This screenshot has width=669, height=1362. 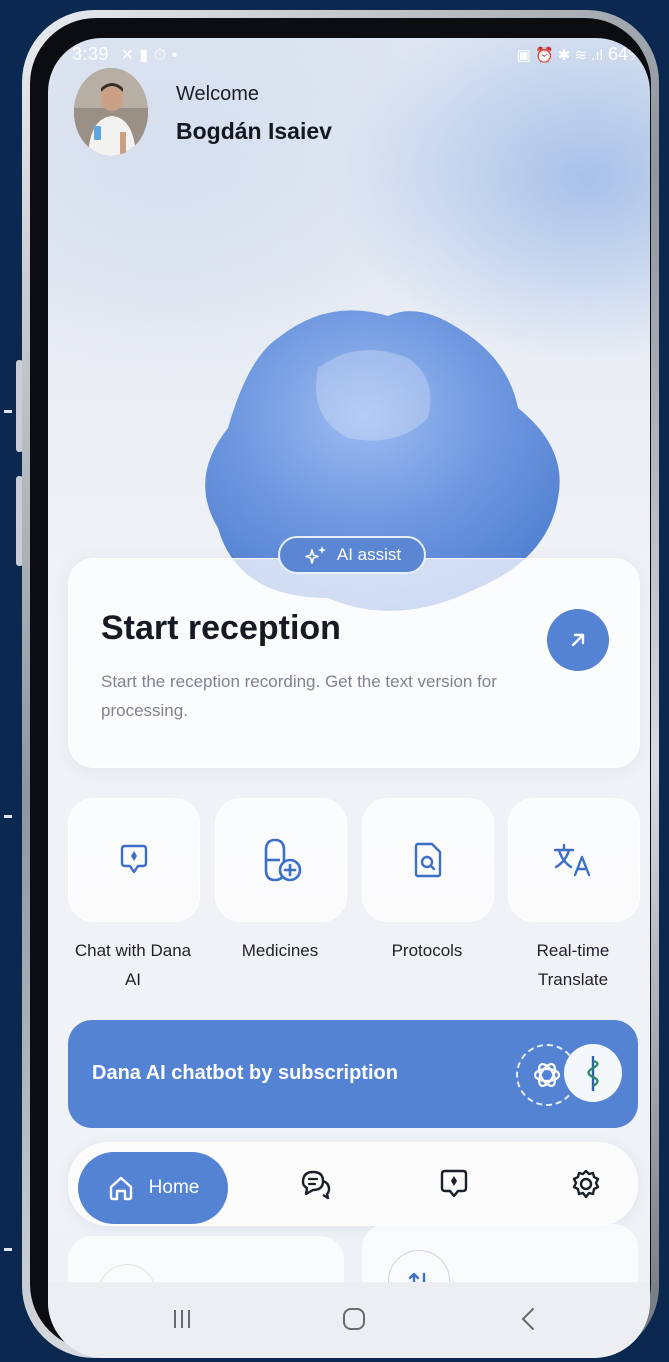 I want to click on battery-level: 64%, so click(x=625, y=54).